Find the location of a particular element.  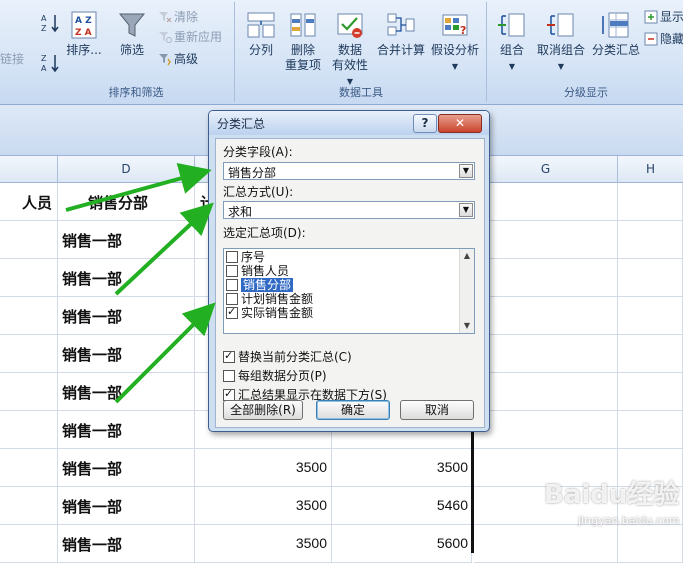

show-detail-icon is located at coordinates (651, 17).